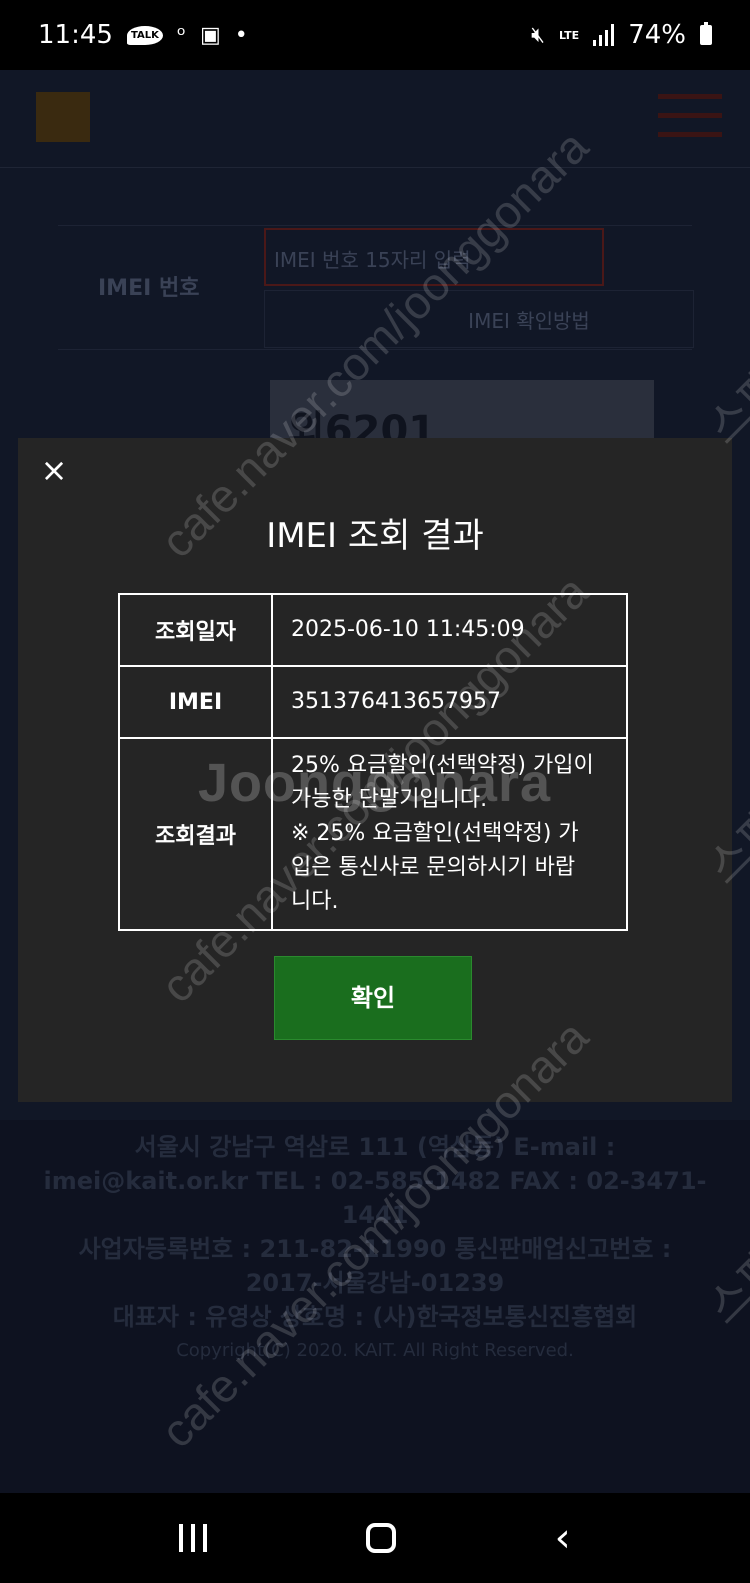 Image resolution: width=750 pixels, height=1583 pixels. What do you see at coordinates (380, 1538) in the screenshot?
I see `home-icon` at bounding box center [380, 1538].